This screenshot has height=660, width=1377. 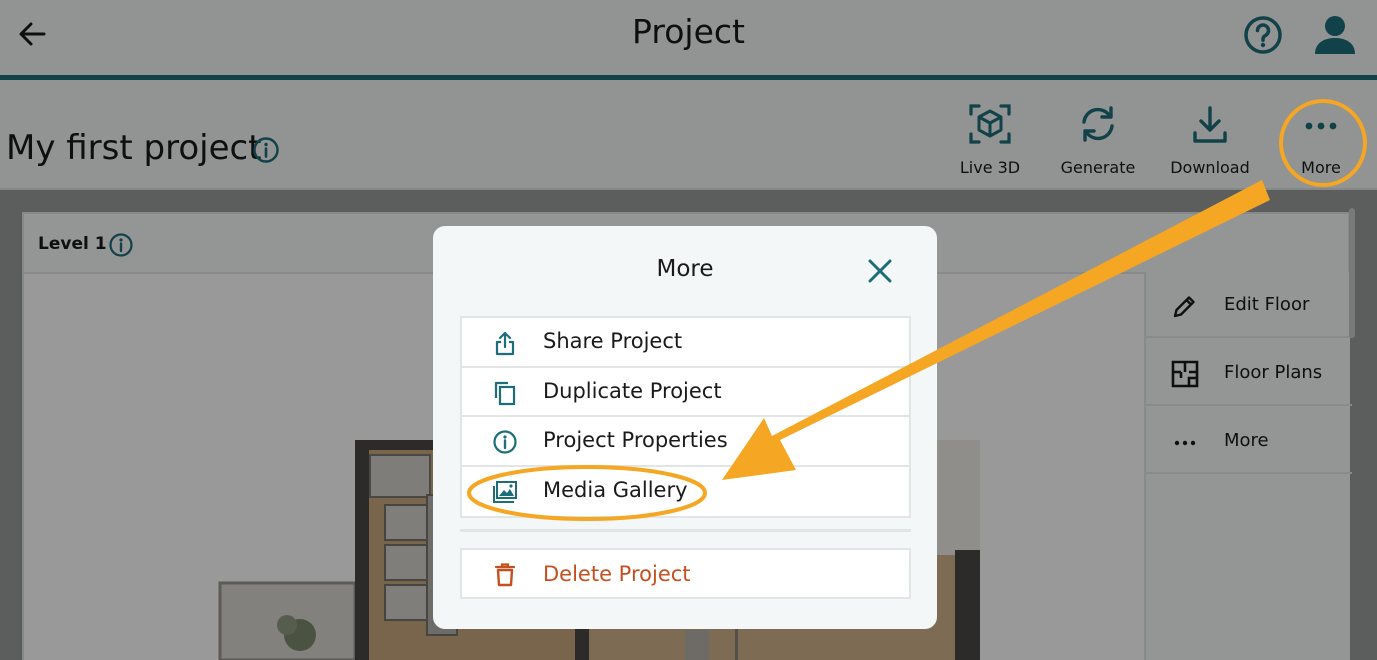 What do you see at coordinates (615, 489) in the screenshot?
I see `menu-item-label: Media Gallery` at bounding box center [615, 489].